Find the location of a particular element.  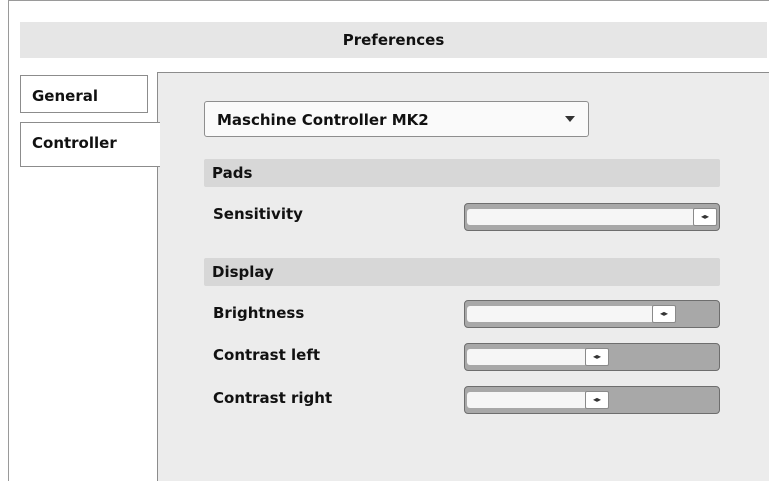

tab-general: General is located at coordinates (84, 94).